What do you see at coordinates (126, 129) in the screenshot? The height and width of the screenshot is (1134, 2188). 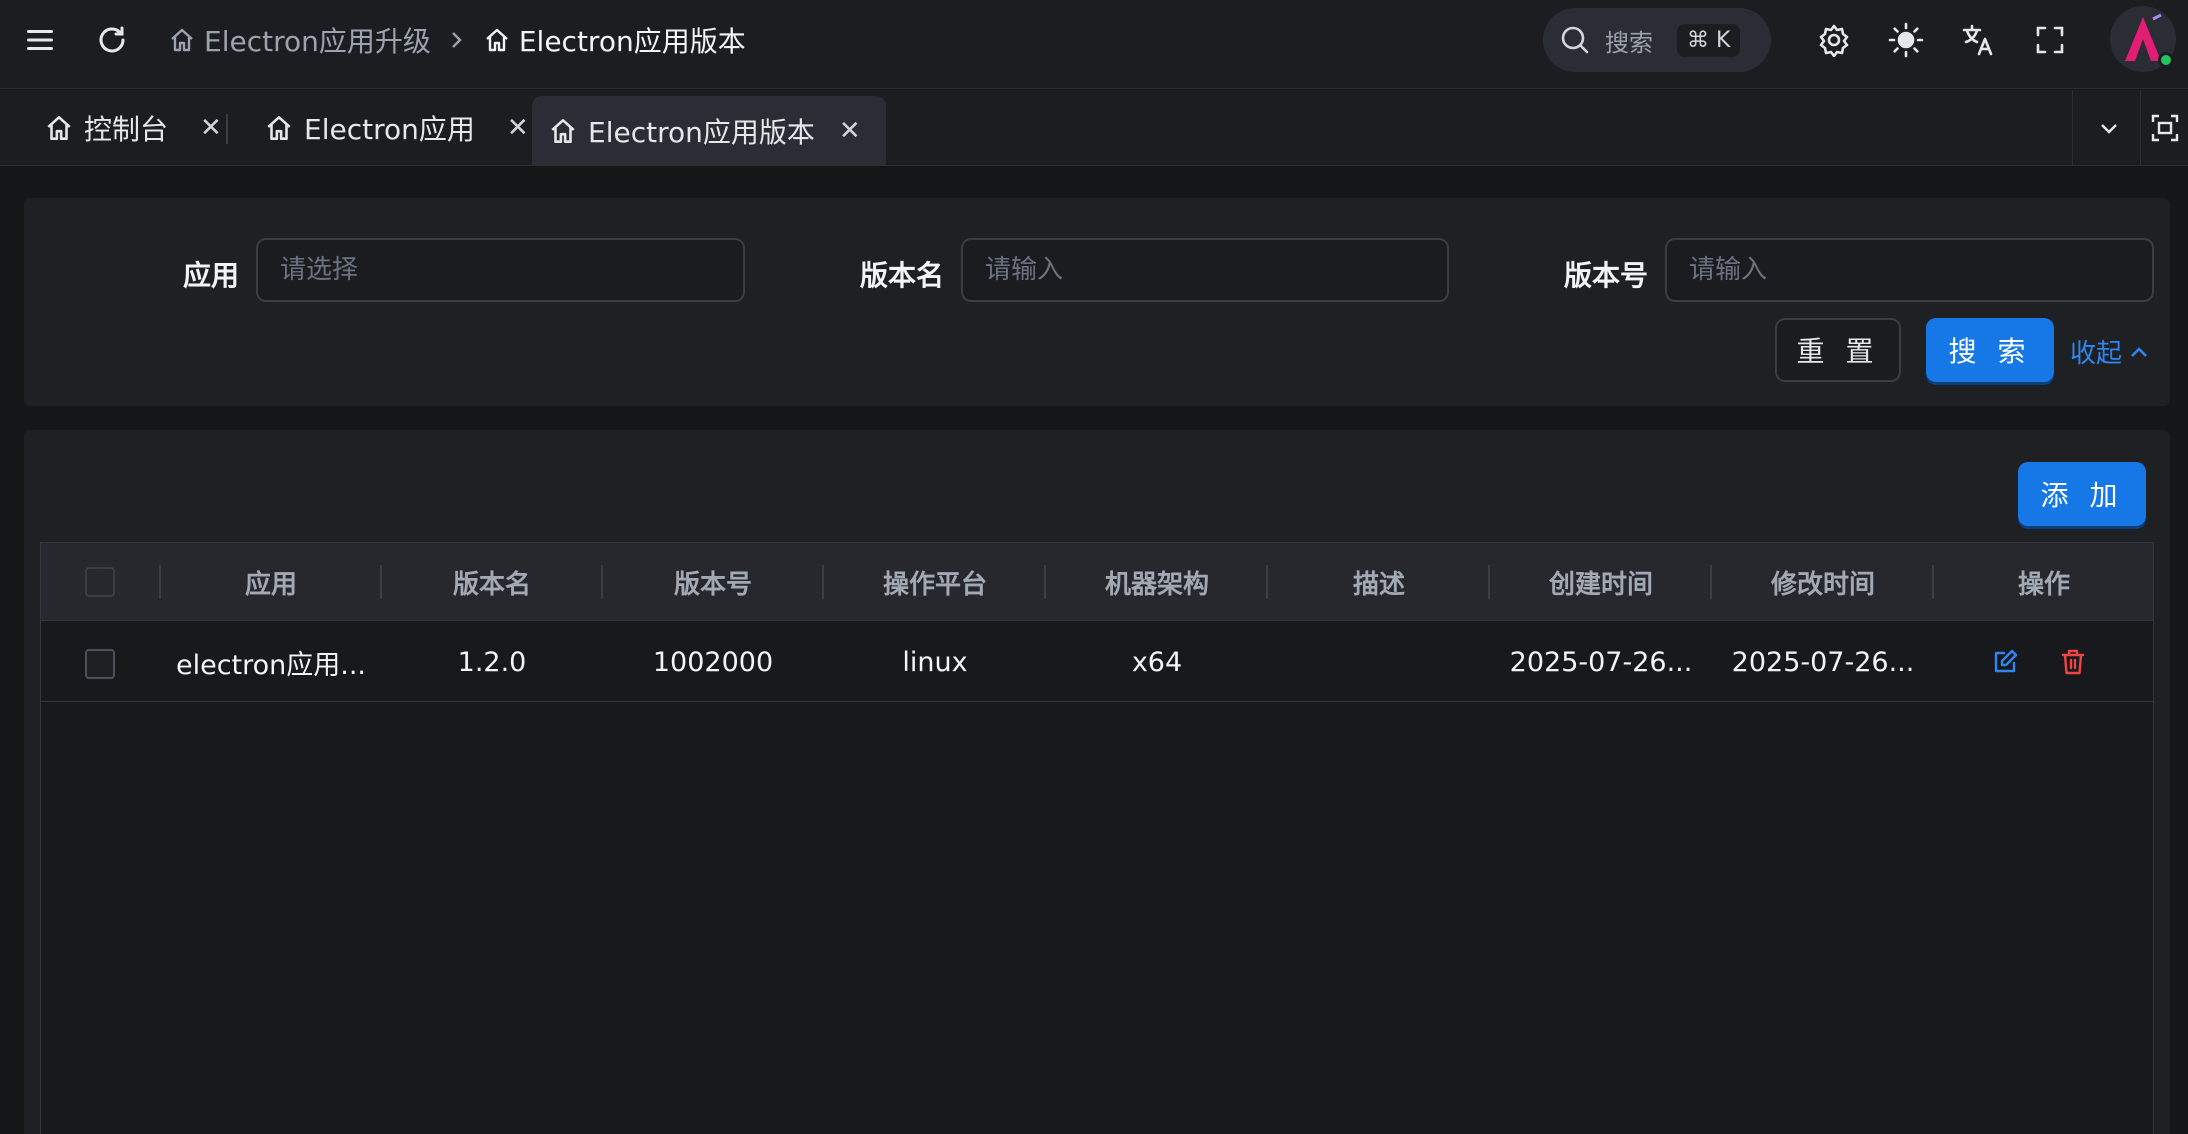 I see `tab-label: 控制台` at bounding box center [126, 129].